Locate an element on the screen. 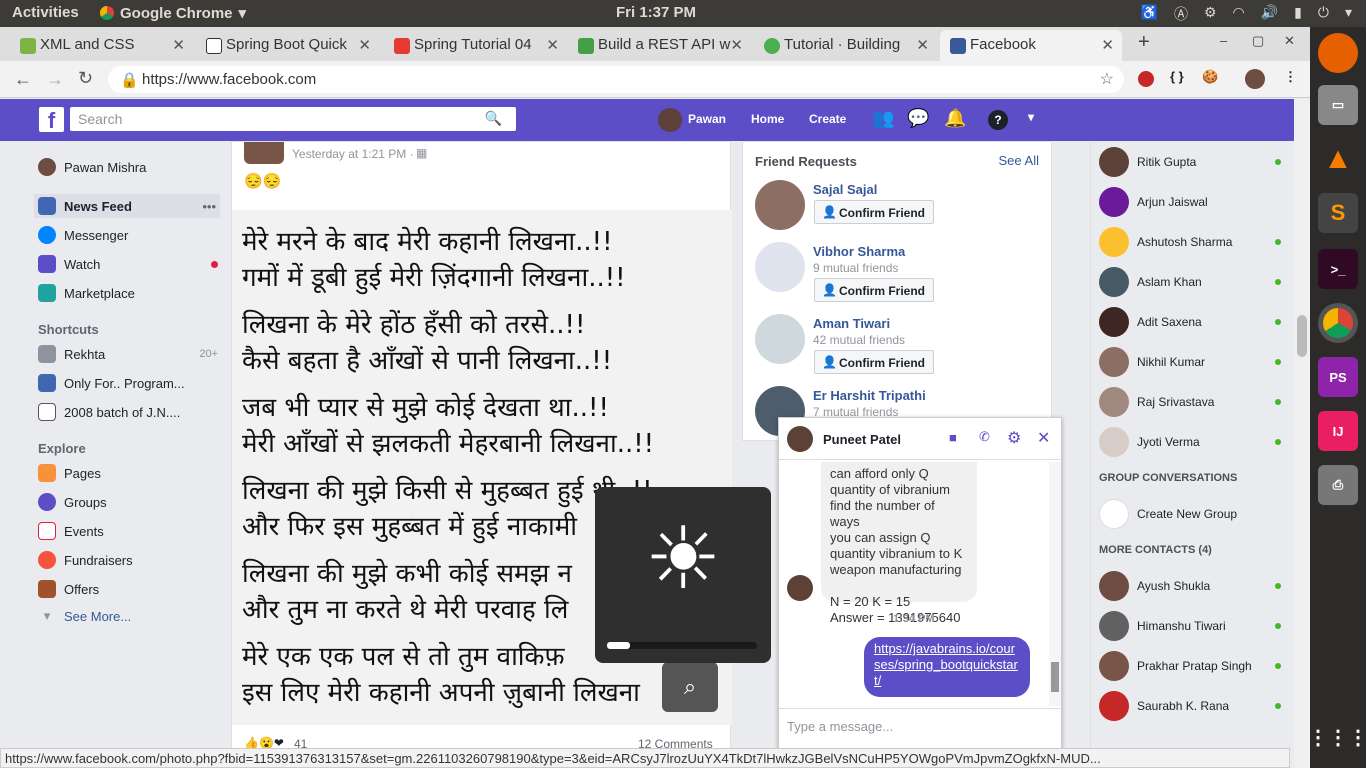 Image resolution: width=1366 pixels, height=768 pixels. menu-icon: ⋮ is located at coordinates (1290, 77).